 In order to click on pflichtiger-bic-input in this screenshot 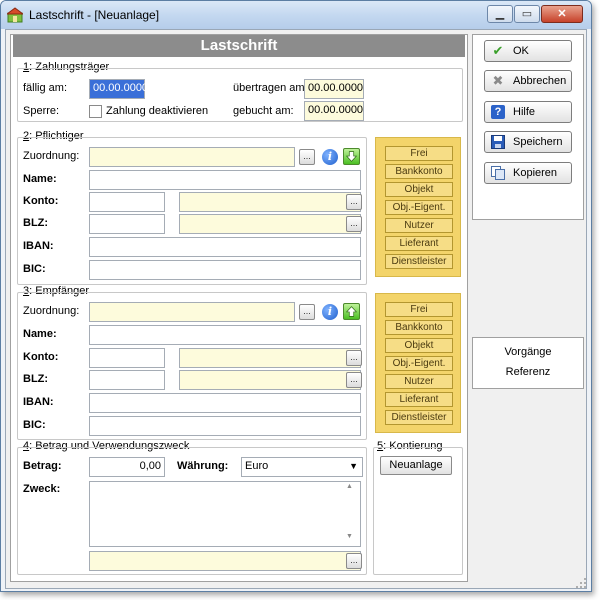, I will do `click(225, 270)`.